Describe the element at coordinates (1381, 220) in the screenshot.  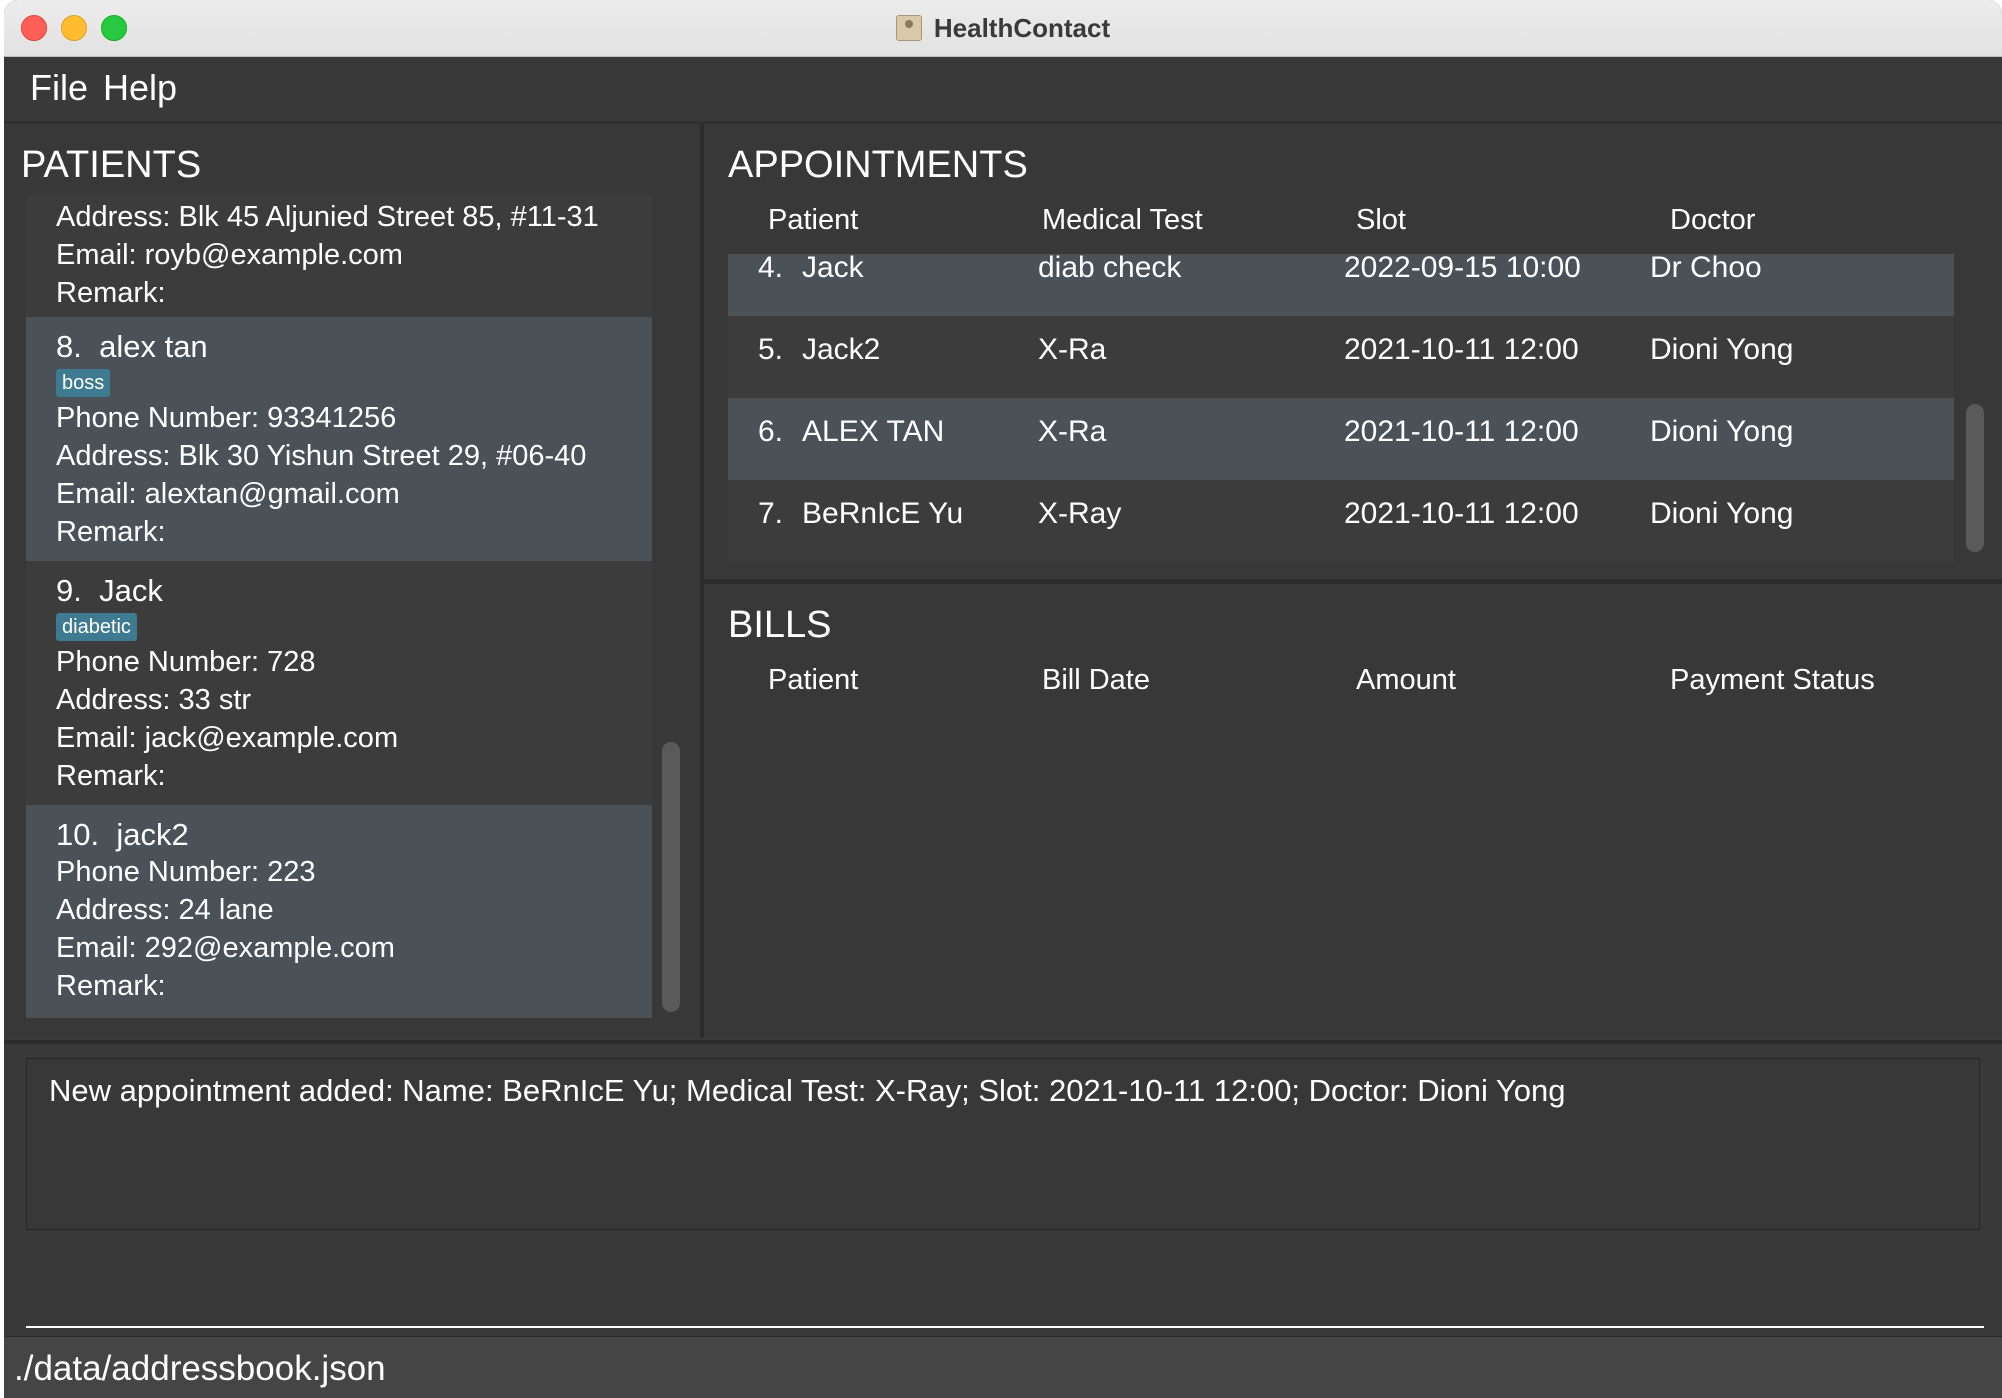
I see `appt-header-slot: Slot` at that location.